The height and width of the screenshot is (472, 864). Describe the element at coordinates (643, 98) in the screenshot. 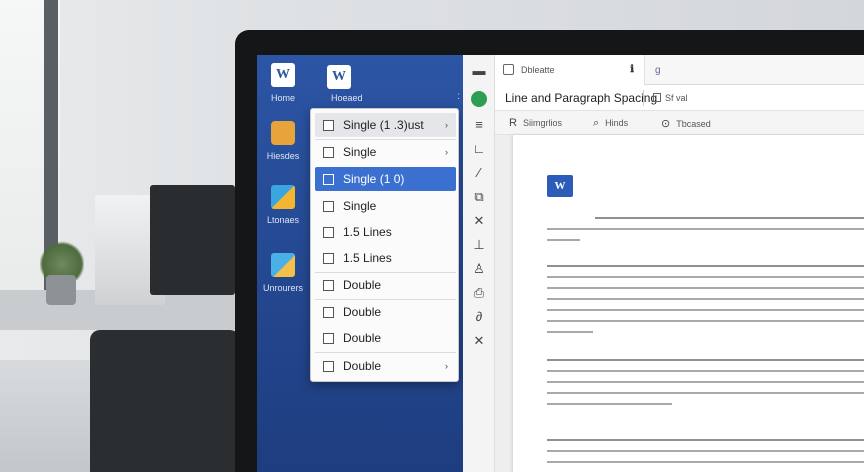

I see `divider` at that location.